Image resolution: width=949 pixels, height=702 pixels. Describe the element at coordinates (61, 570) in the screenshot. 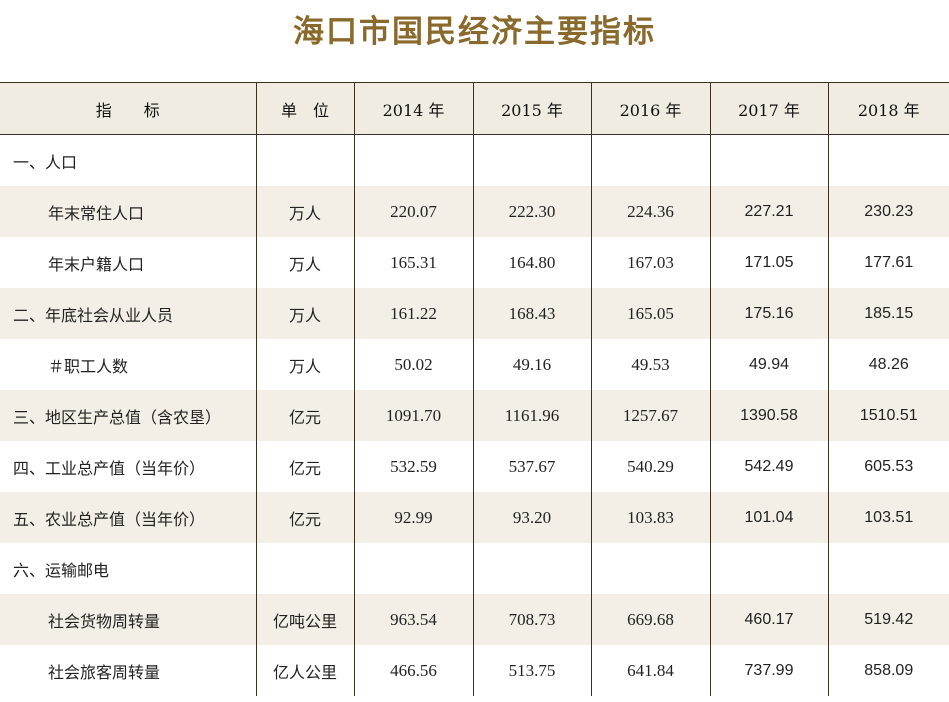

I see `row-label: 六、运输邮电` at that location.